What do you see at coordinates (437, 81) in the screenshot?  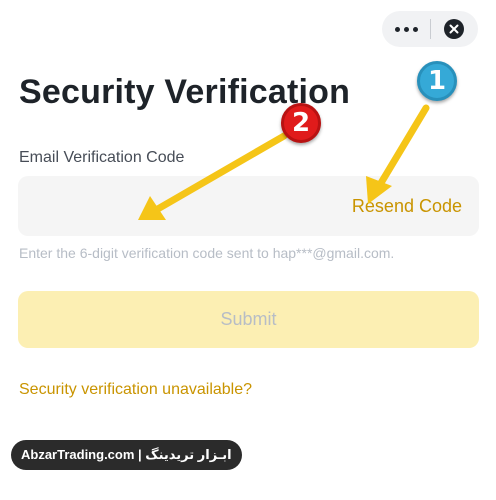 I see `annotation-marker-1: 1` at bounding box center [437, 81].